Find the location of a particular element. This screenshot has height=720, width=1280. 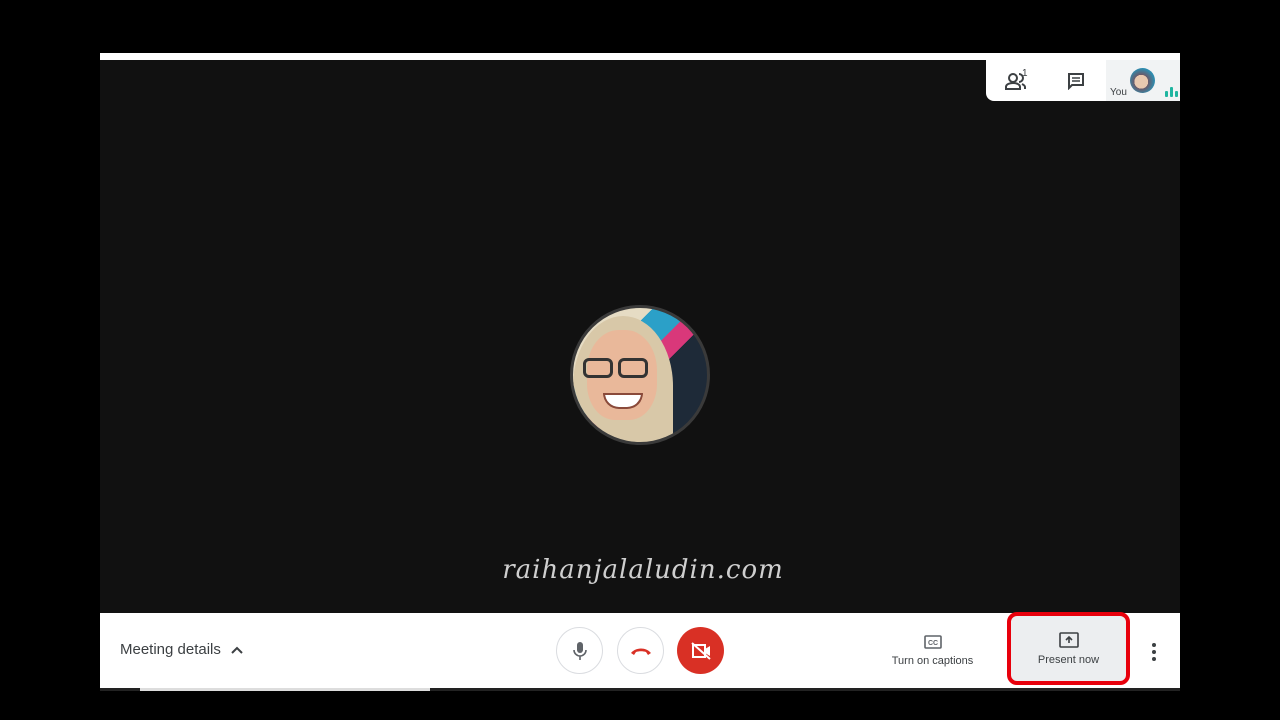

participants-button: 1 is located at coordinates (1016, 80).